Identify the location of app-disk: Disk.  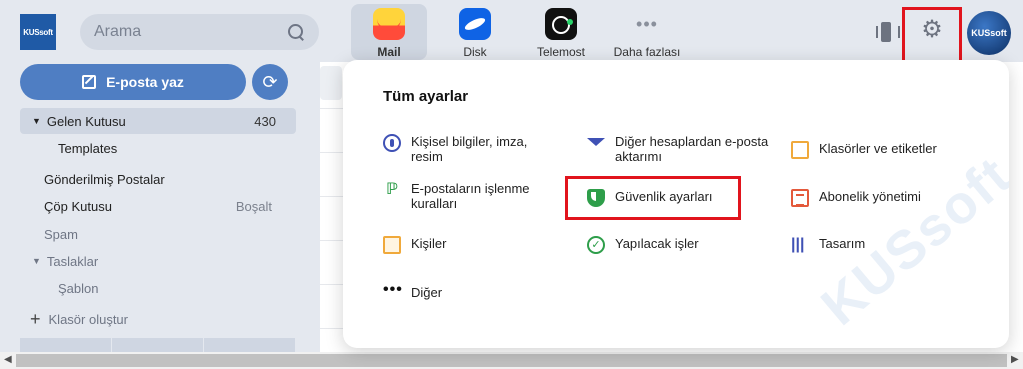
(475, 32).